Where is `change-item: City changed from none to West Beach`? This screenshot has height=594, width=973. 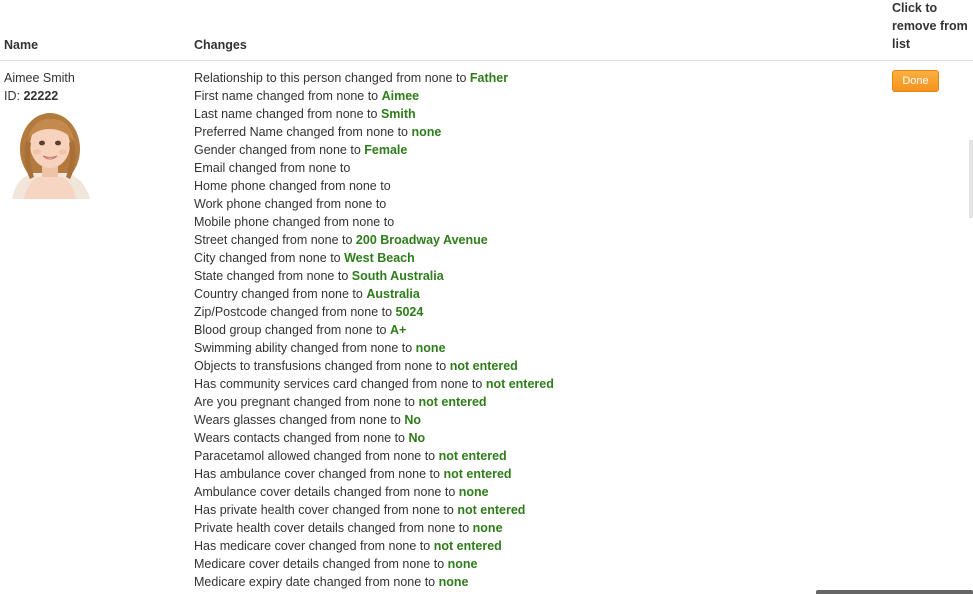 change-item: City changed from none to West Beach is located at coordinates (534, 258).